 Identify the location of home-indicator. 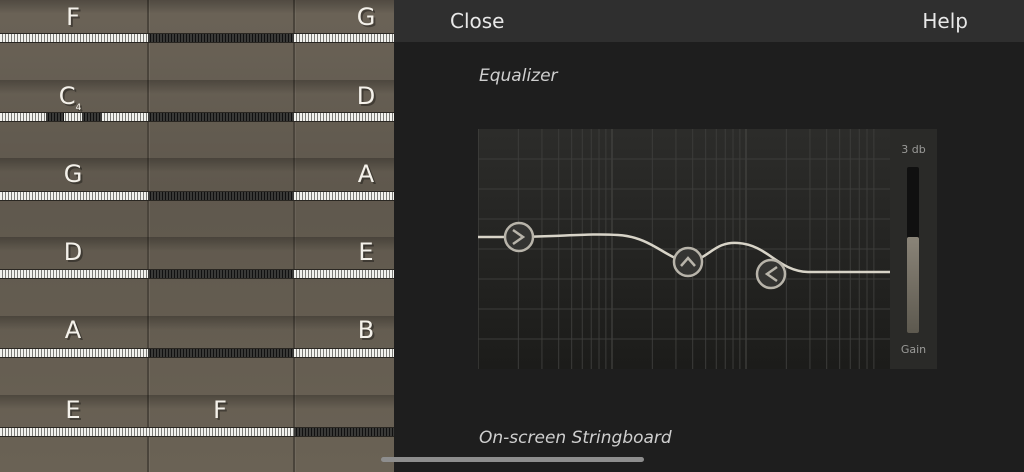
(512, 459).